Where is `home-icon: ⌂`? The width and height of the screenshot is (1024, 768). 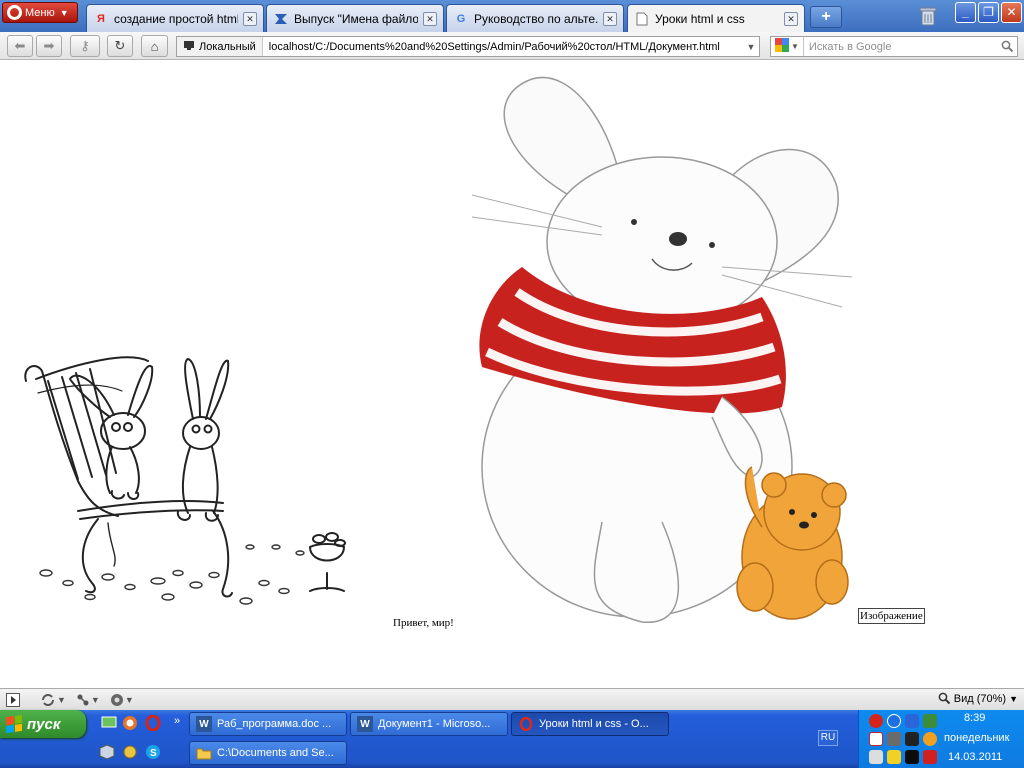 home-icon: ⌂ is located at coordinates (154, 46).